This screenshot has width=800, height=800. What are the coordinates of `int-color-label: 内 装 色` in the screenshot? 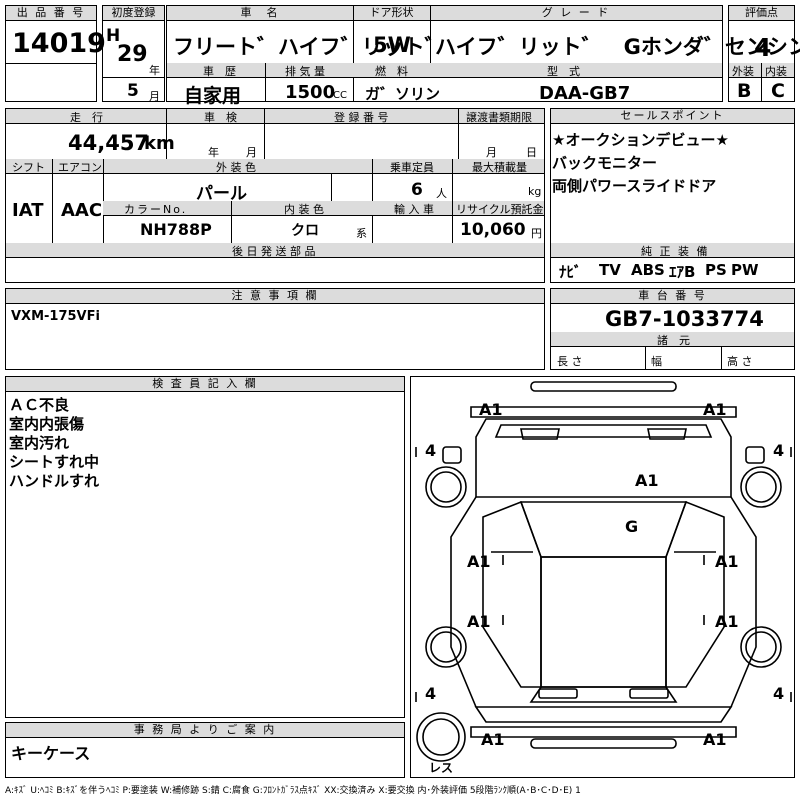 It's located at (304, 209).